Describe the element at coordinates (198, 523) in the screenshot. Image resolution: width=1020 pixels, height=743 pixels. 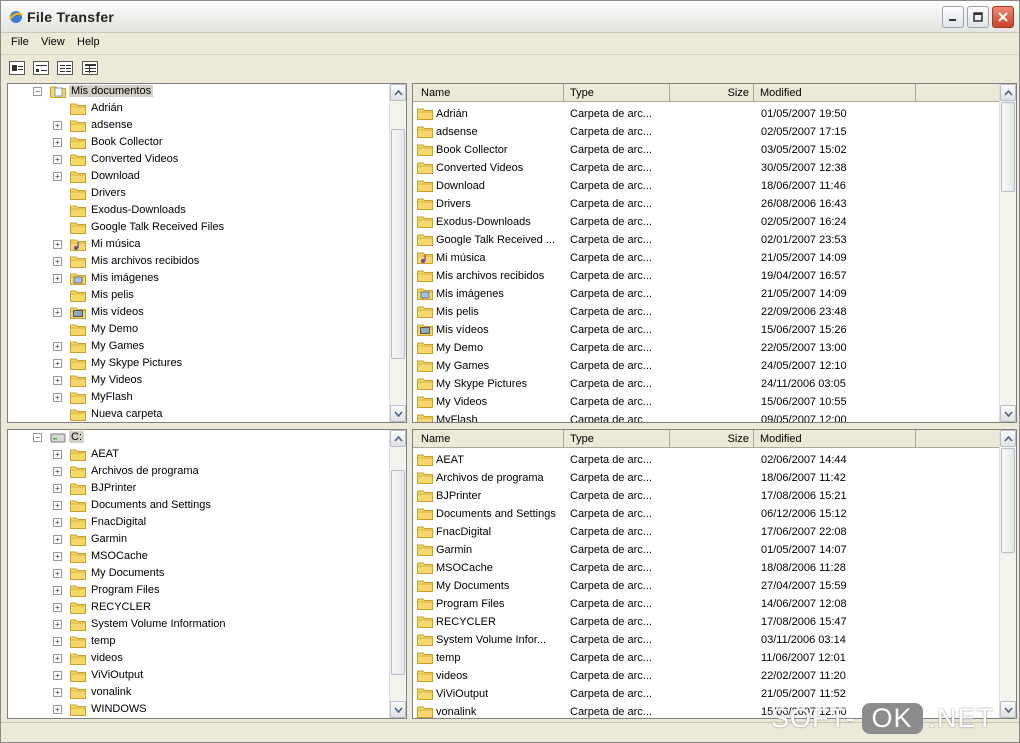
I see `tree-item: + FnacDigital` at that location.